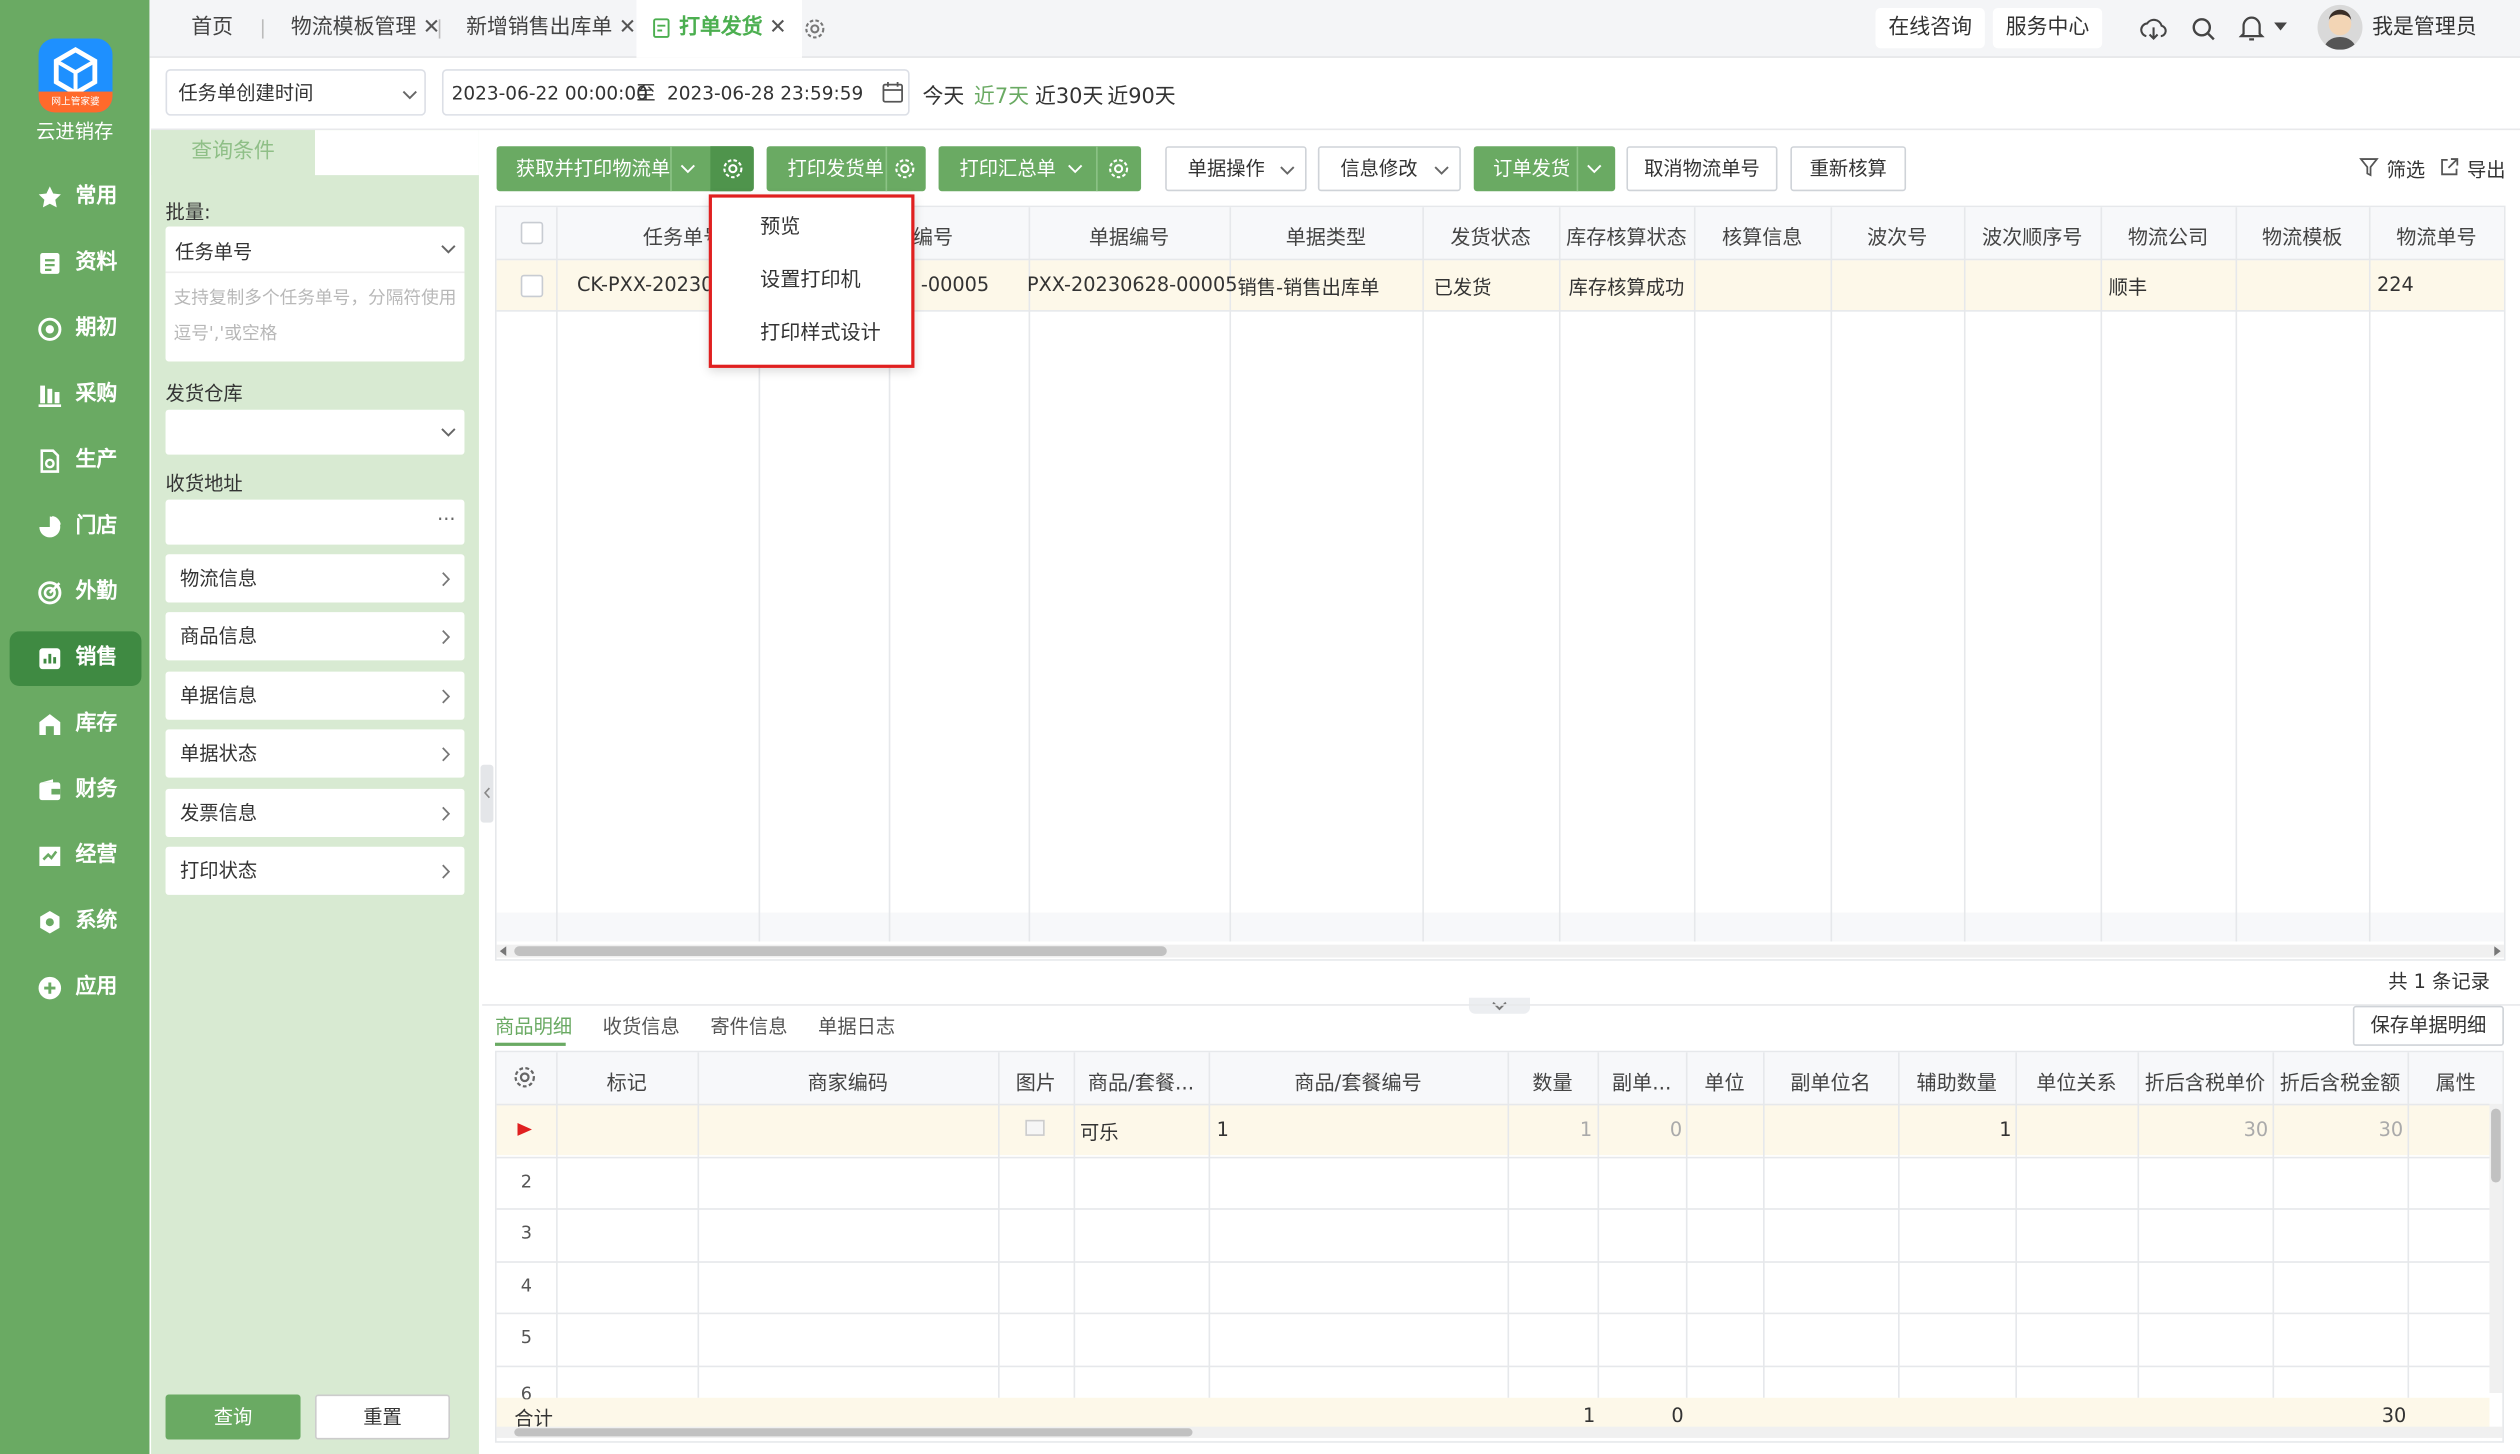 The height and width of the screenshot is (1454, 2520). Describe the element at coordinates (2256, 1129) in the screenshot. I see `cell-price: 30` at that location.